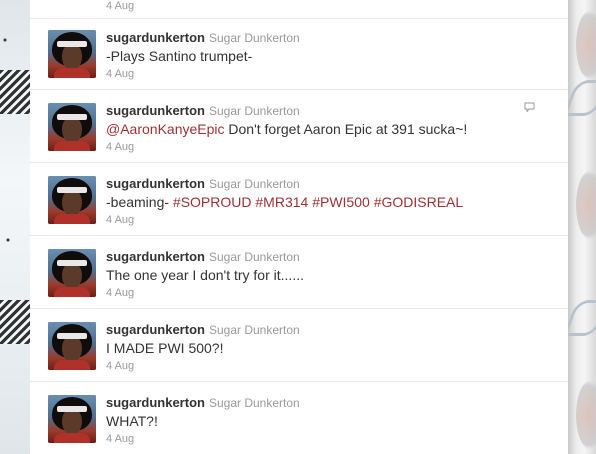  Describe the element at coordinates (341, 202) in the screenshot. I see `hashtag-link: #PWI500` at that location.